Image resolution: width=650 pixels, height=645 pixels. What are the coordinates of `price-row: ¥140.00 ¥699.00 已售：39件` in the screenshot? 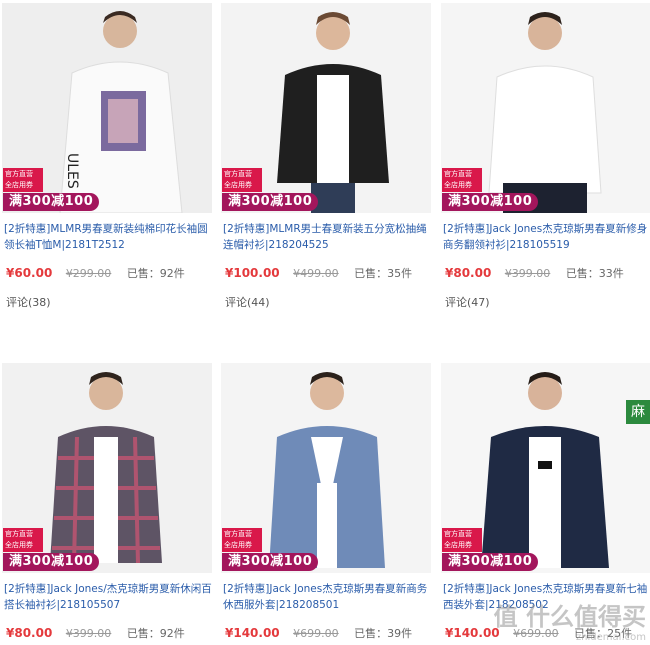 It's located at (328, 633).